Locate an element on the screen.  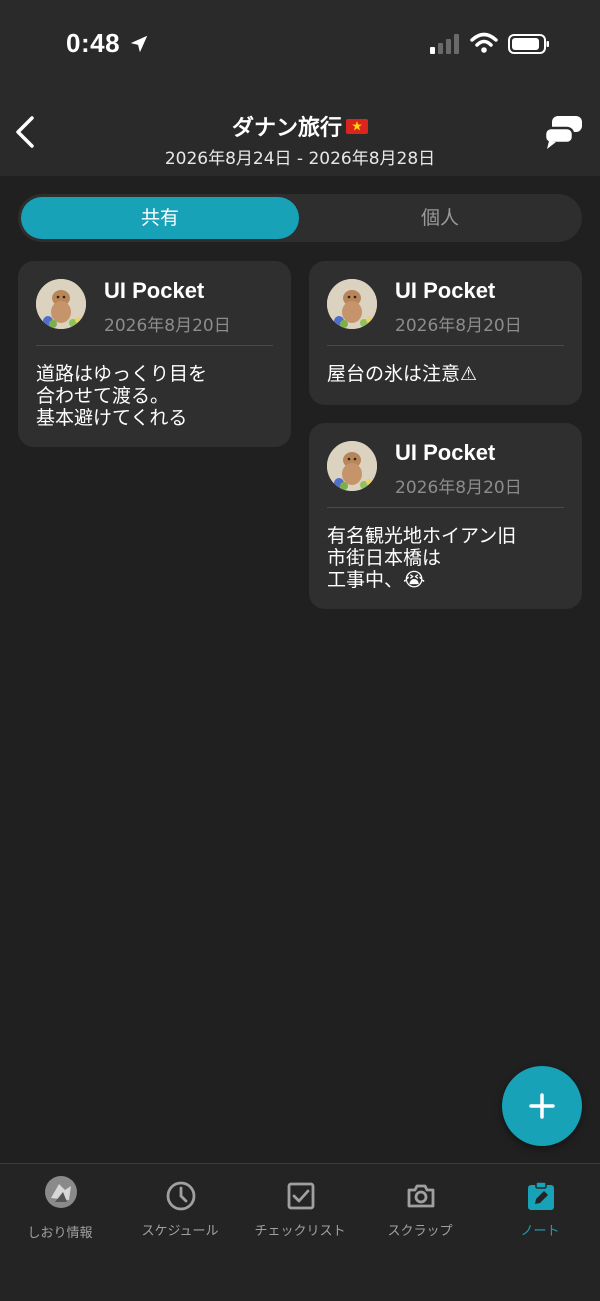
tab-bar: しおり情報 スケジュール チェックリスト スクラップ ノート is located at coordinates (300, 1232).